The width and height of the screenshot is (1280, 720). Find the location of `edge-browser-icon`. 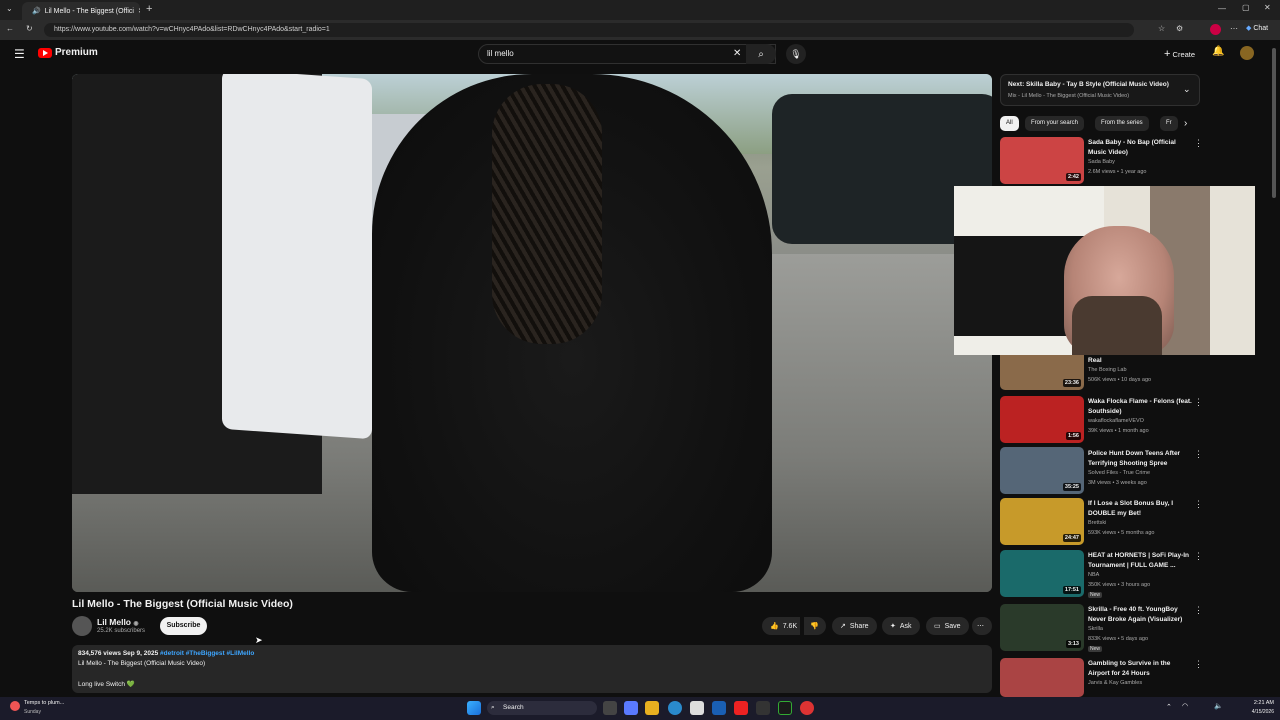

edge-browser-icon is located at coordinates (675, 708).